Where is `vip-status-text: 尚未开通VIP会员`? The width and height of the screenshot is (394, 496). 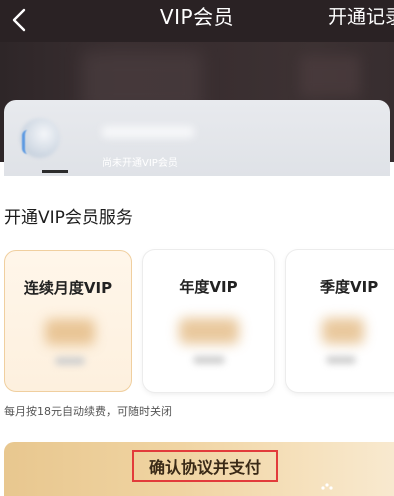 vip-status-text: 尚未开通VIP会员 is located at coordinates (140, 163).